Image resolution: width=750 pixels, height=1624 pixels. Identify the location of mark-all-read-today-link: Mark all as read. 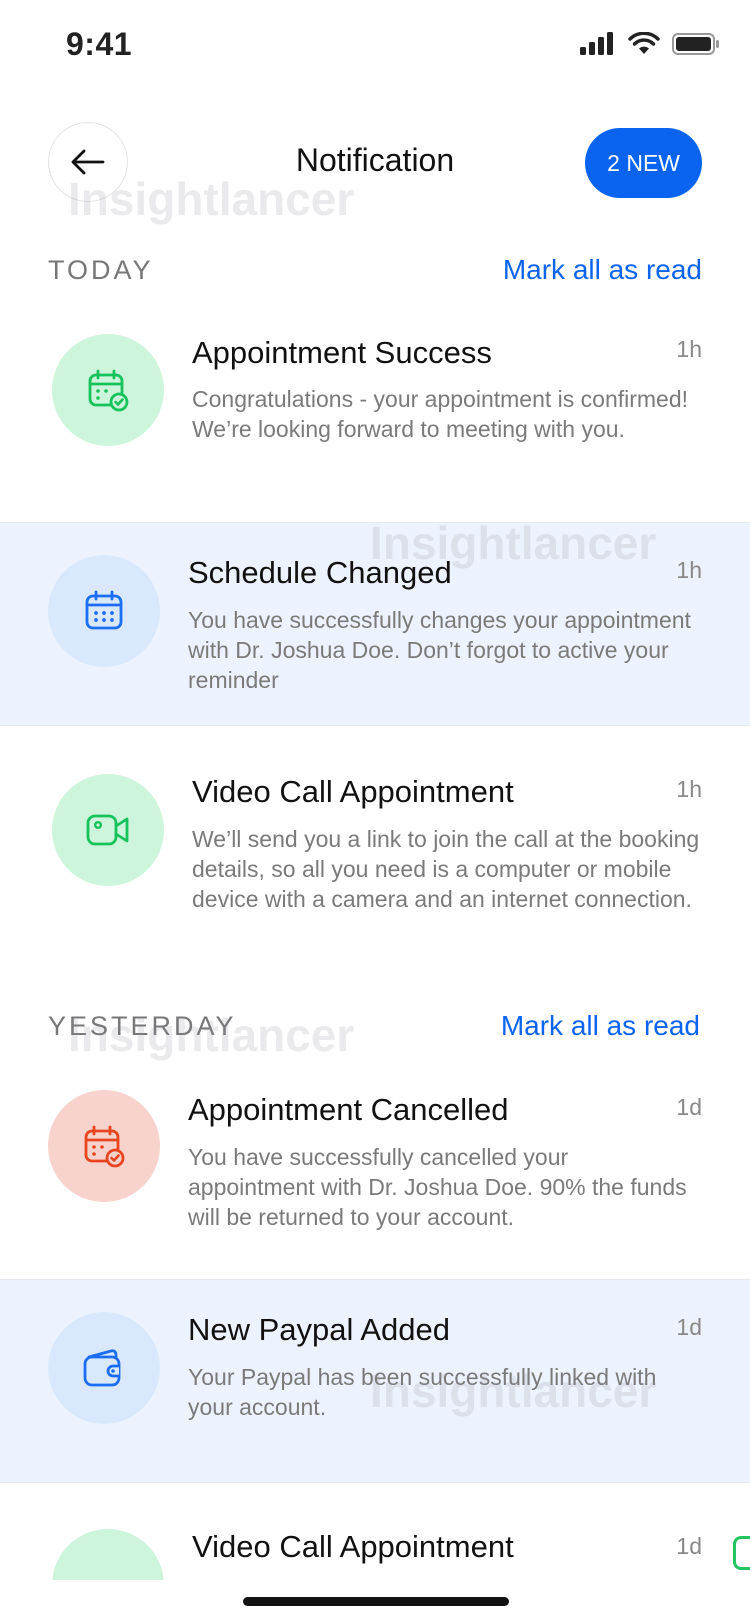
(602, 270).